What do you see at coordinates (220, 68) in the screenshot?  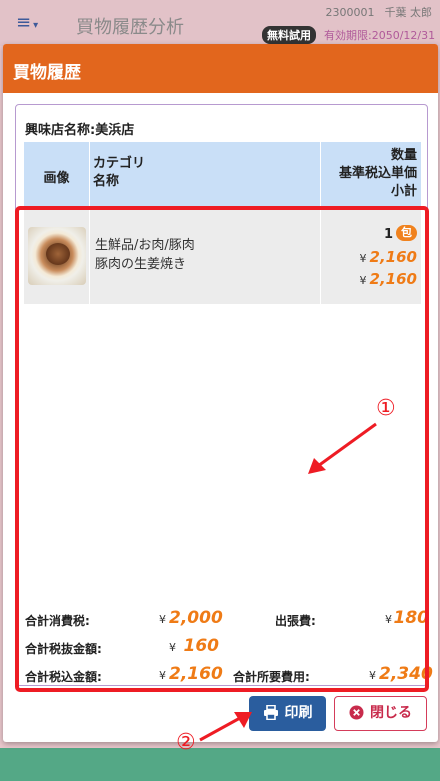 I see `modal-title: 買物履歴` at bounding box center [220, 68].